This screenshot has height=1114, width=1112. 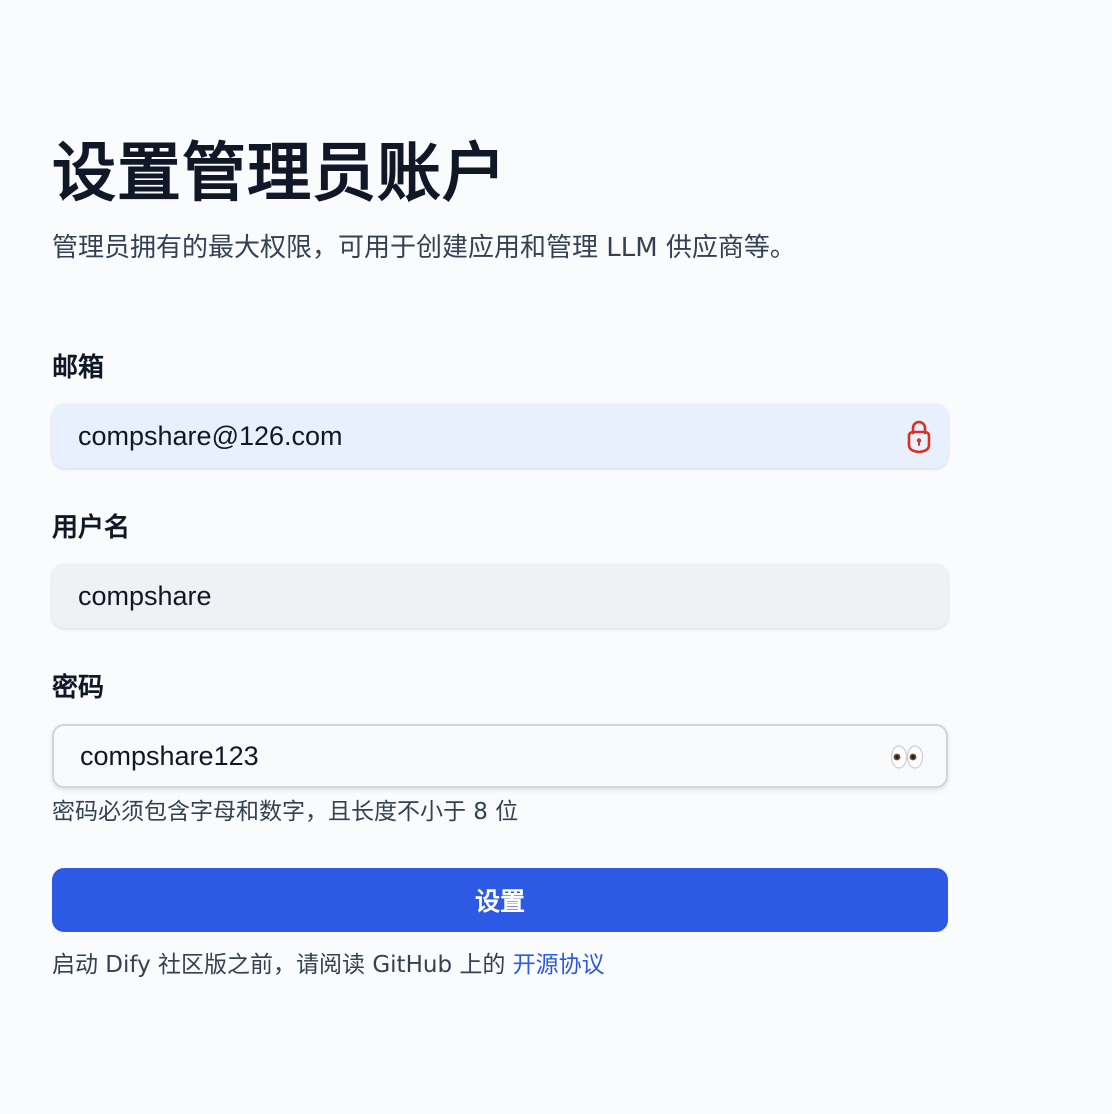 I want to click on email-label: 邮箱, so click(x=78, y=368).